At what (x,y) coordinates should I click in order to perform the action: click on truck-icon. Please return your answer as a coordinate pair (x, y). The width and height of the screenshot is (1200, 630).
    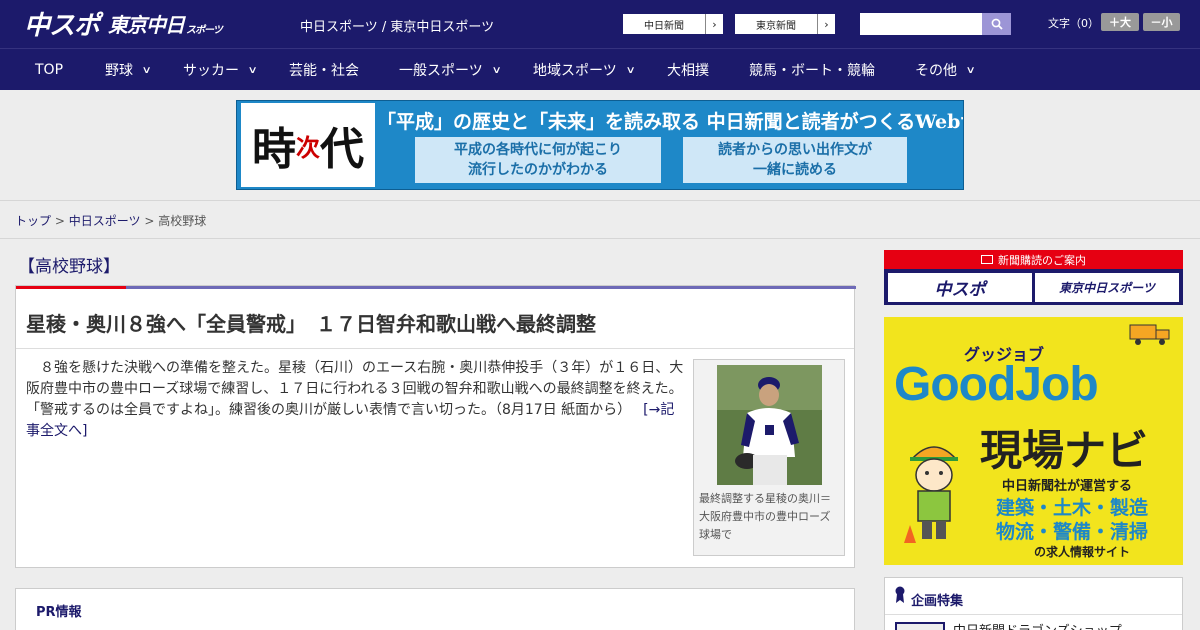
    Looking at the image, I should click on (1149, 334).